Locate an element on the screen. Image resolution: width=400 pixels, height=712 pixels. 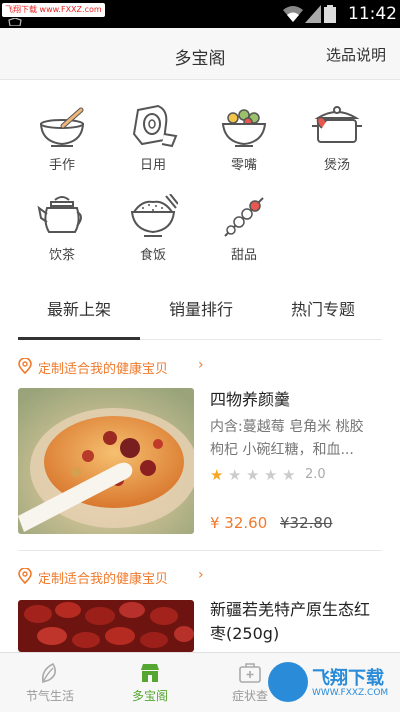
category-label: 饮茶 is located at coordinates (61, 255).